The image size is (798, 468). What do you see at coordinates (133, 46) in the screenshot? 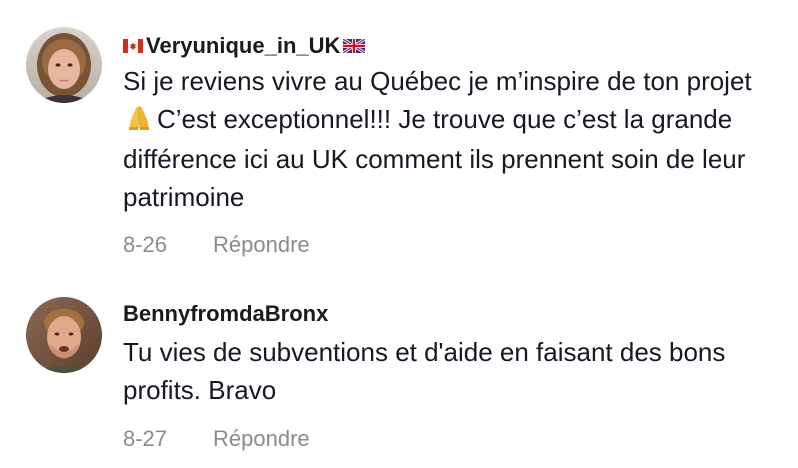
I see `canada-flag-icon` at bounding box center [133, 46].